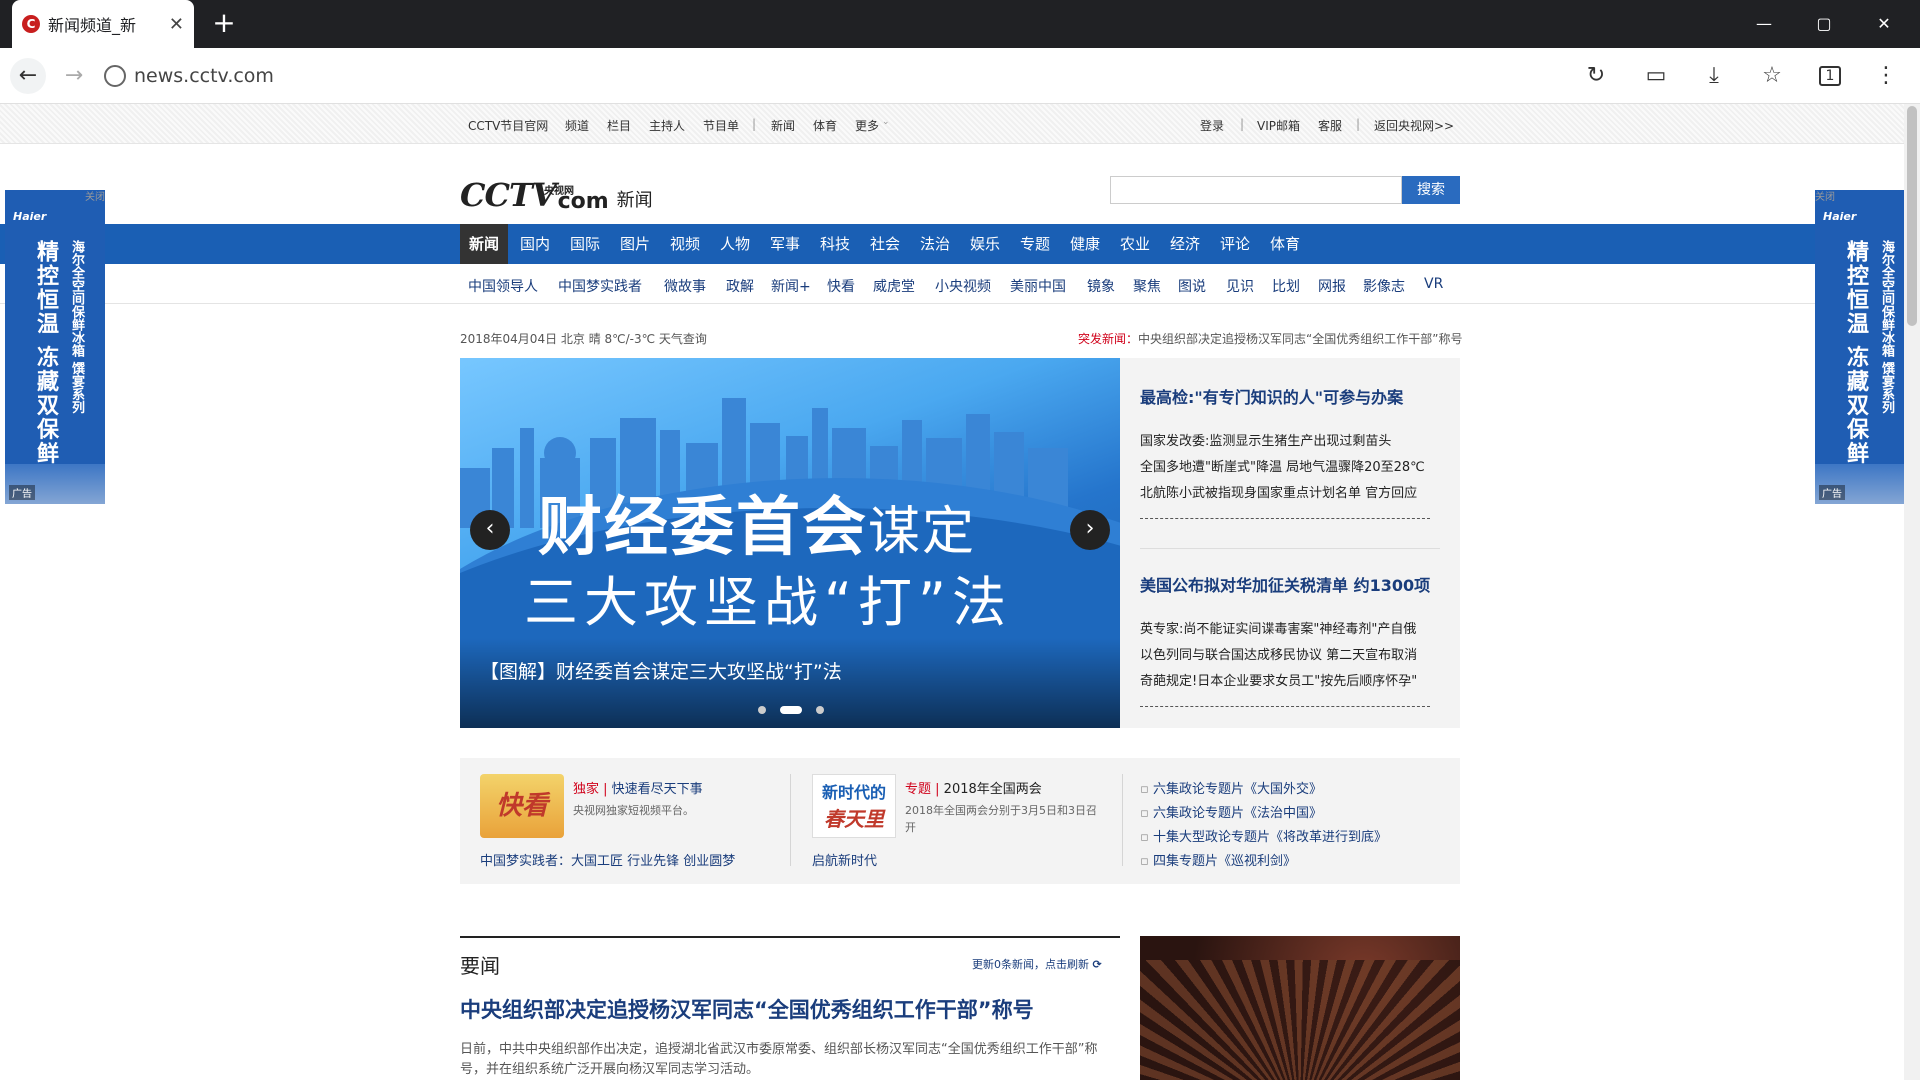 The height and width of the screenshot is (1080, 1920). Describe the element at coordinates (607, 859) in the screenshot. I see `promo-link: 中国梦实践者：大国工匠 行业先锋 创业圆梦` at that location.